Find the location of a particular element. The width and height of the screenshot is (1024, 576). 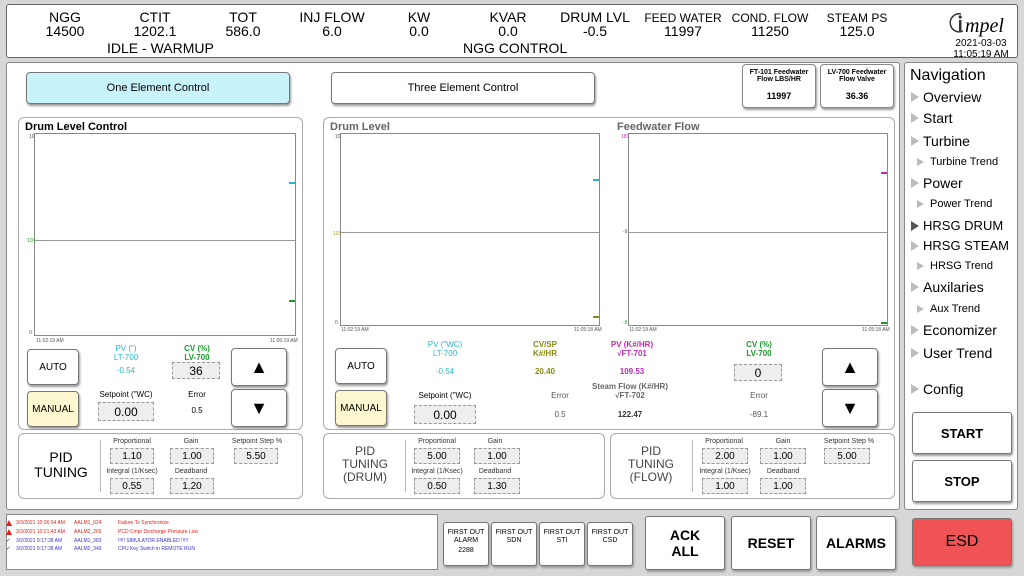

pid-tuning-flow-title: PID TUNING (FLOW) is located at coordinates (651, 464).